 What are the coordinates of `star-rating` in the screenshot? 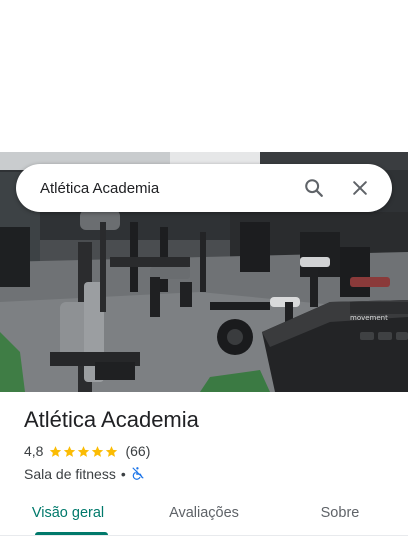 It's located at (84, 451).